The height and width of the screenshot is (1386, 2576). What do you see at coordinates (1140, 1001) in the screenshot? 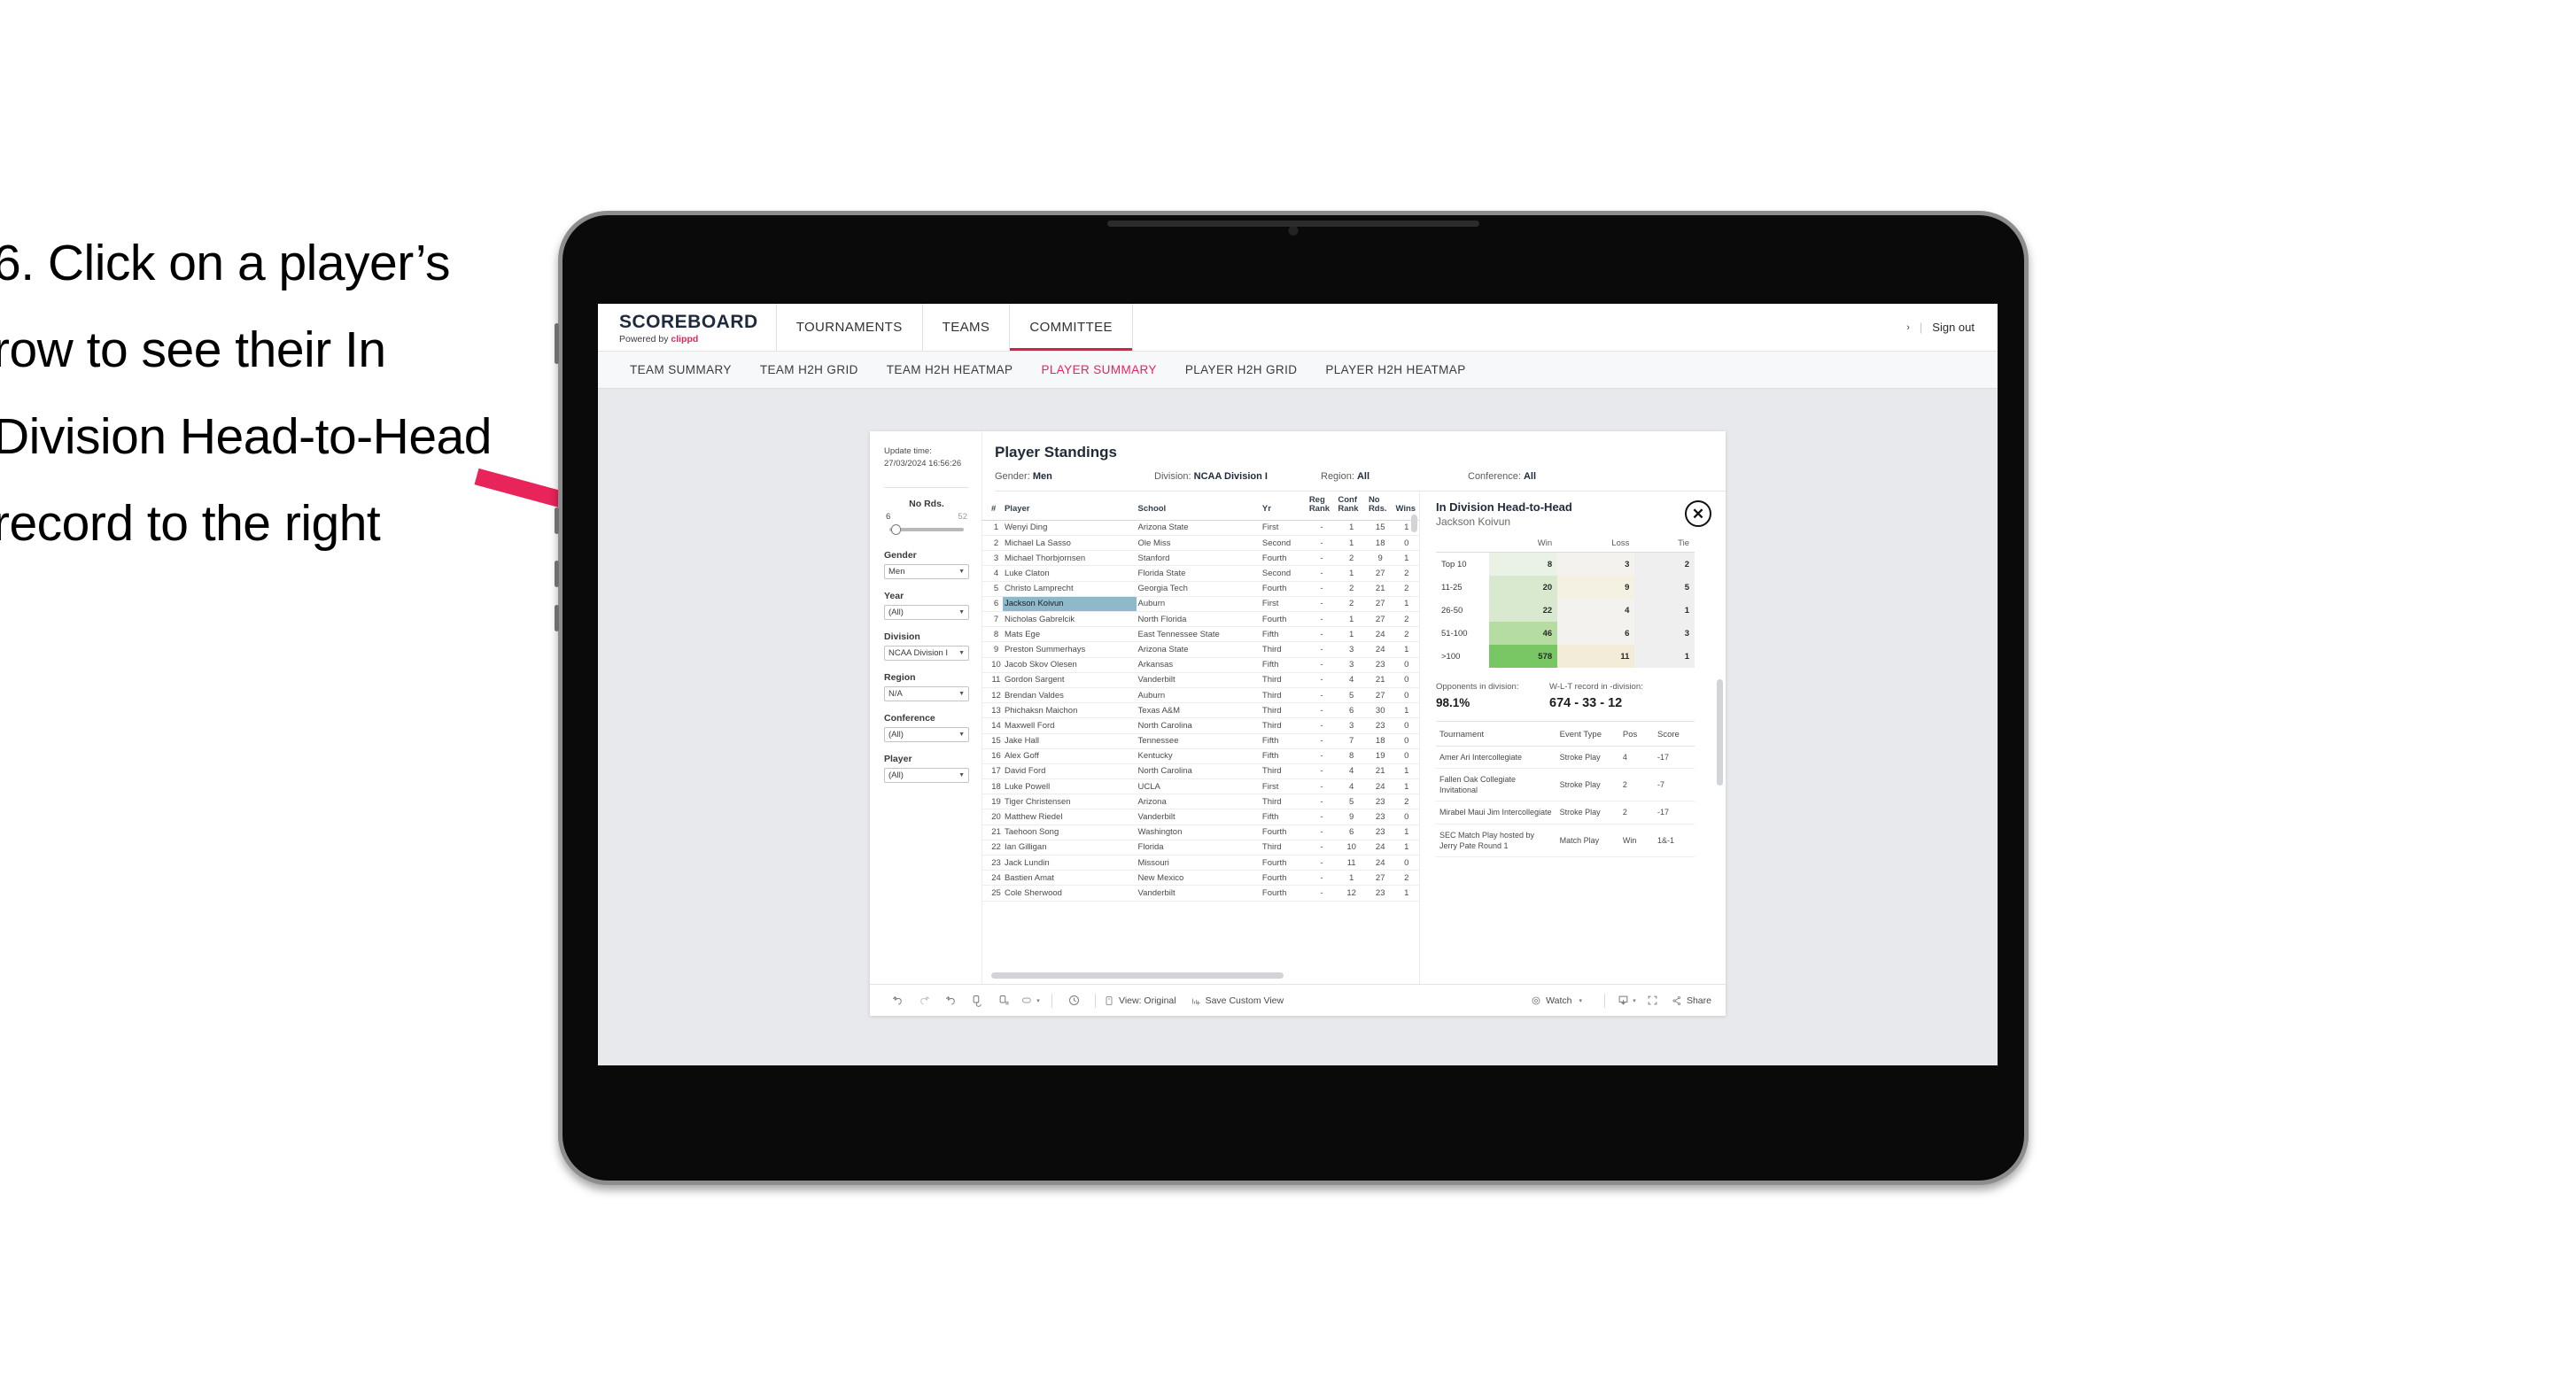
I see `view-original-button: View: Original` at bounding box center [1140, 1001].